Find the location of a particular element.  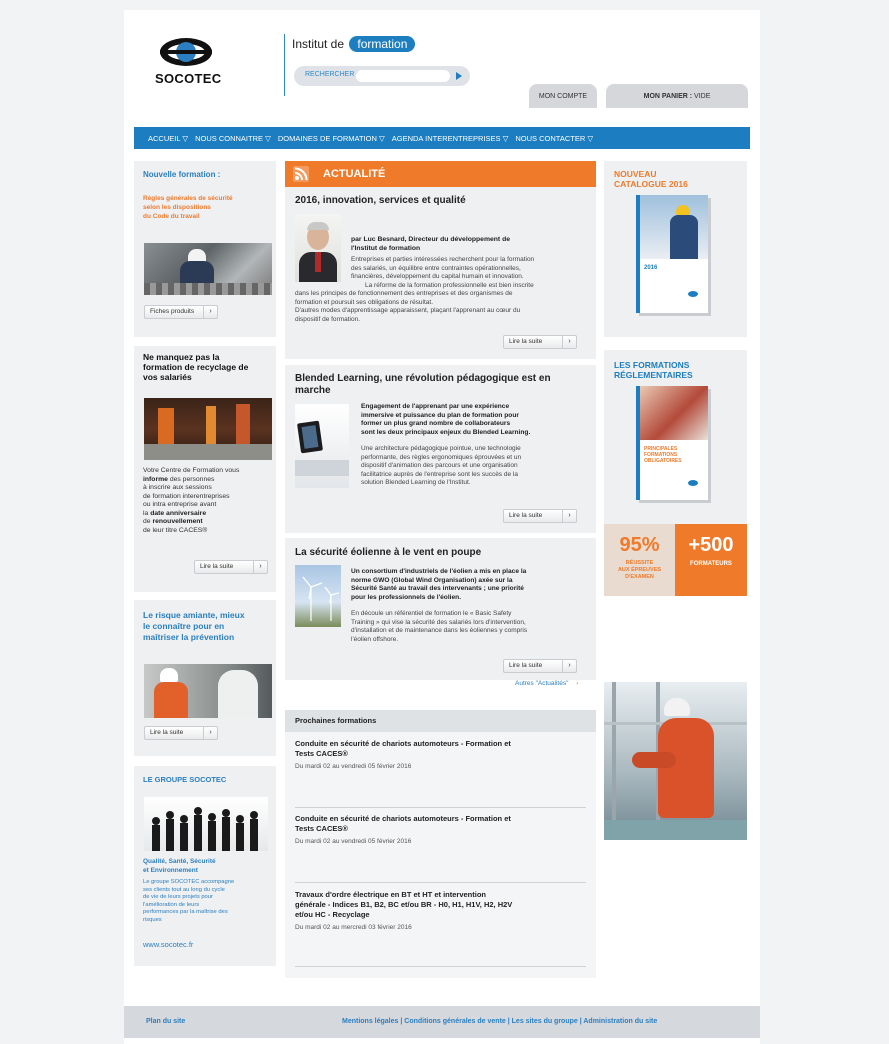

author-line: l'Institut de formation is located at coordinates (386, 248).